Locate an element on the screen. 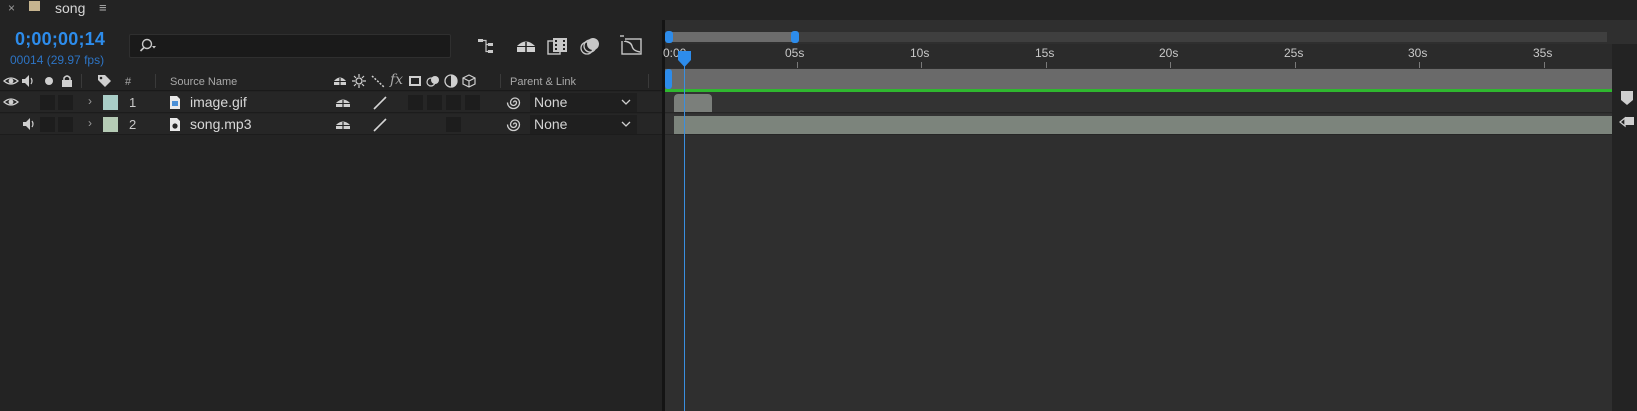 The width and height of the screenshot is (1637, 411). image-file-icon is located at coordinates (175, 102).